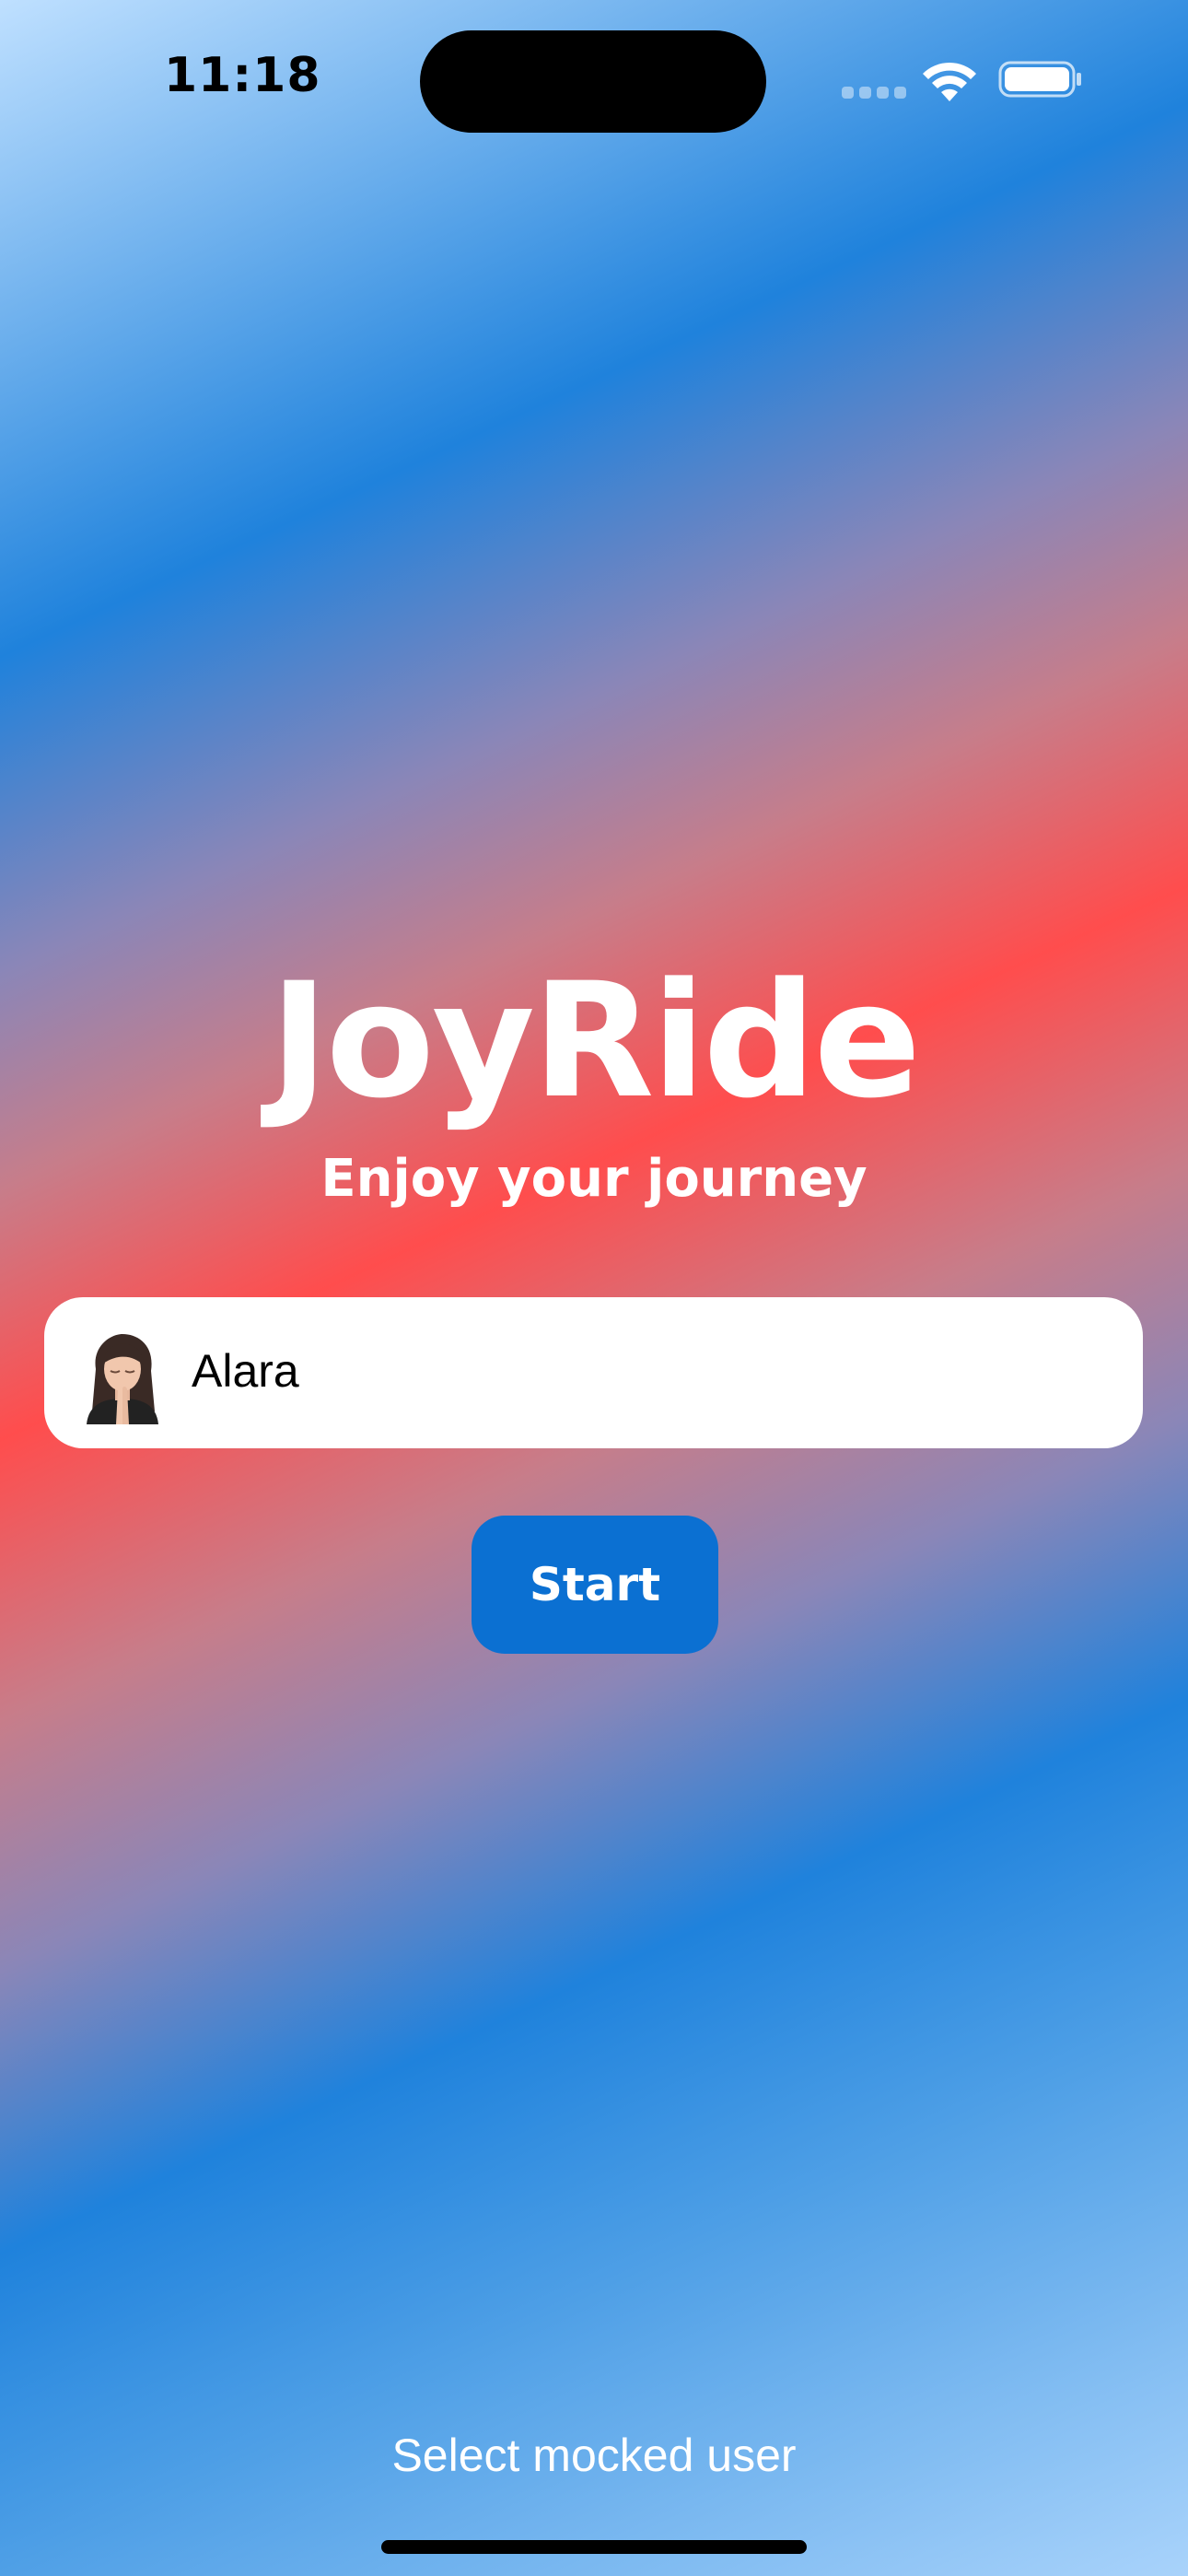  I want to click on user-selector-field: Alara, so click(593, 1372).